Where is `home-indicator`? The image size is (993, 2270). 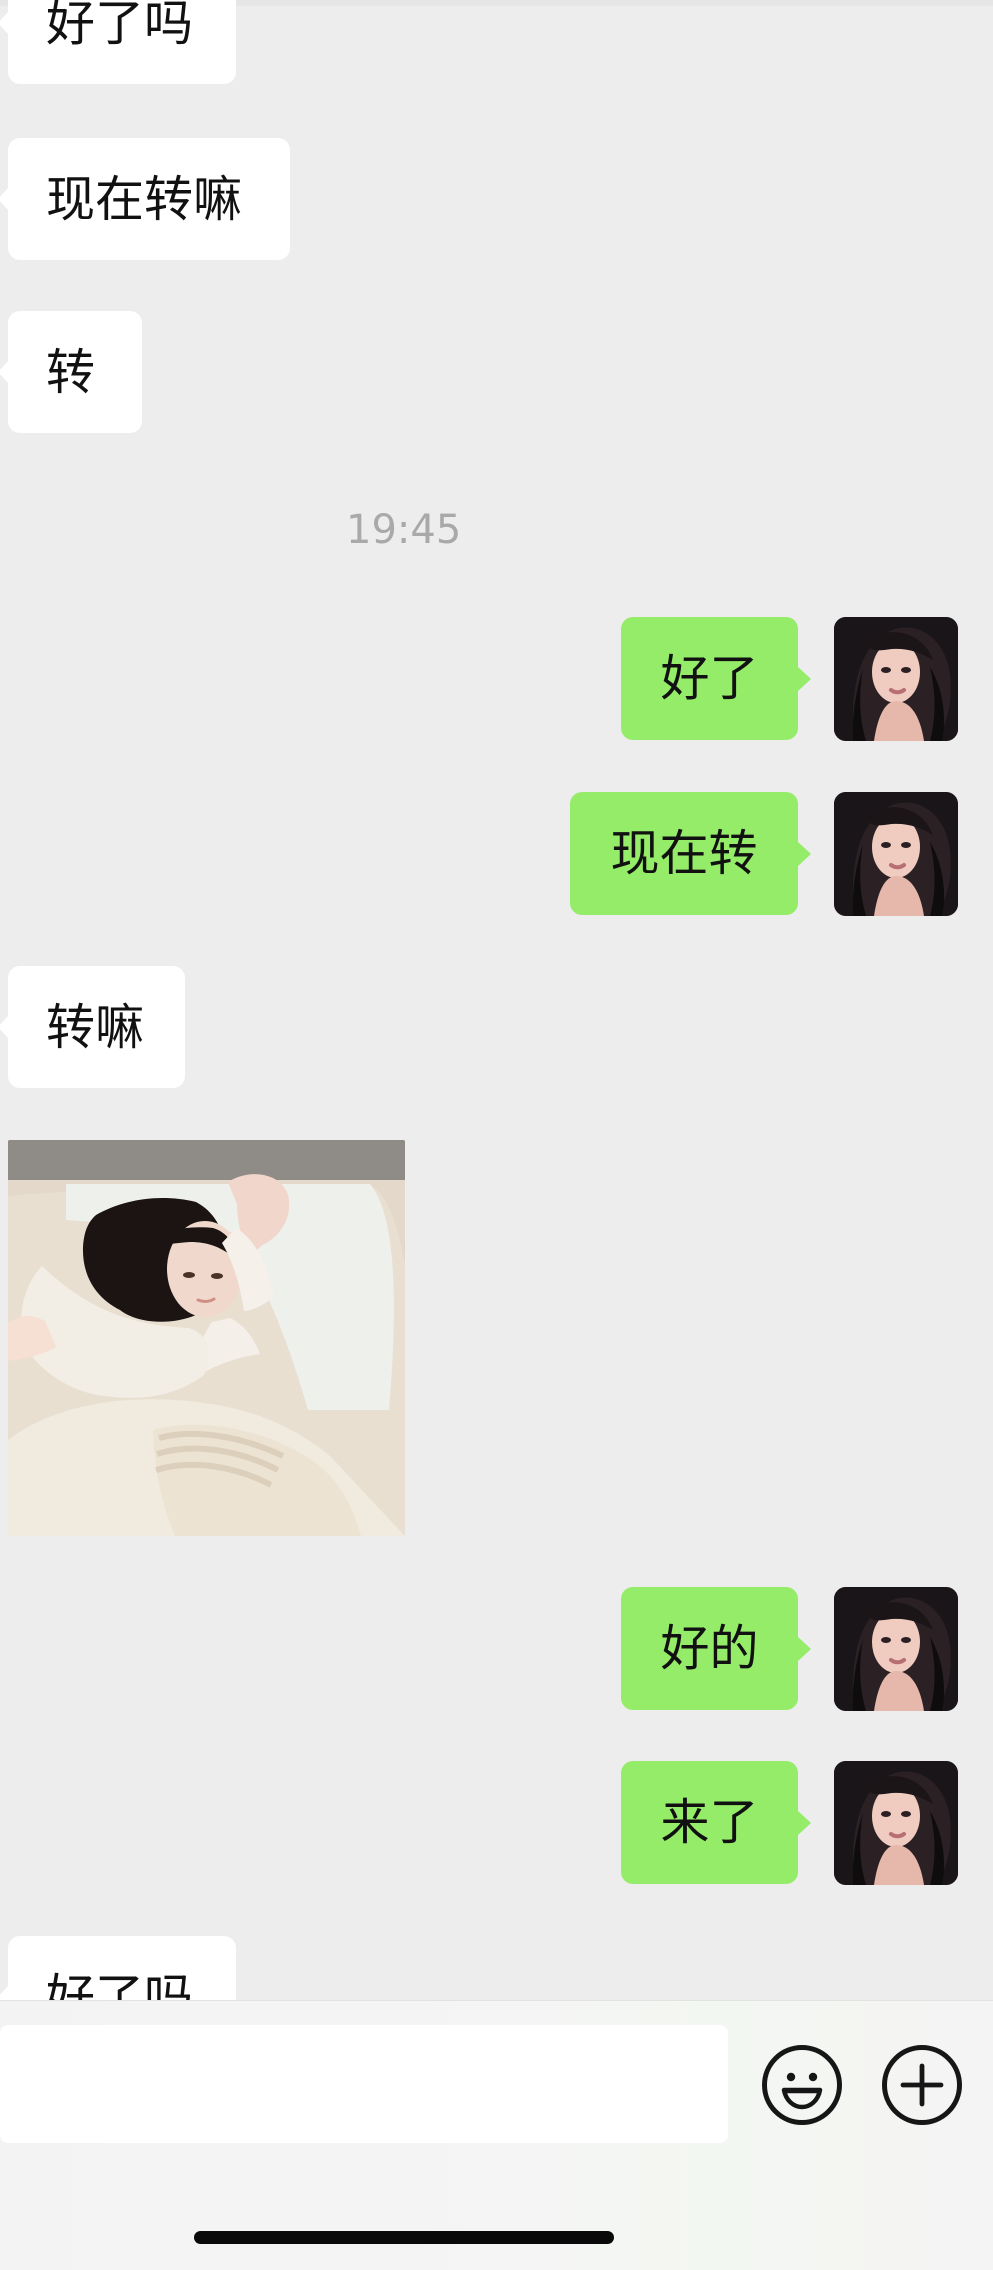
home-indicator is located at coordinates (404, 2237).